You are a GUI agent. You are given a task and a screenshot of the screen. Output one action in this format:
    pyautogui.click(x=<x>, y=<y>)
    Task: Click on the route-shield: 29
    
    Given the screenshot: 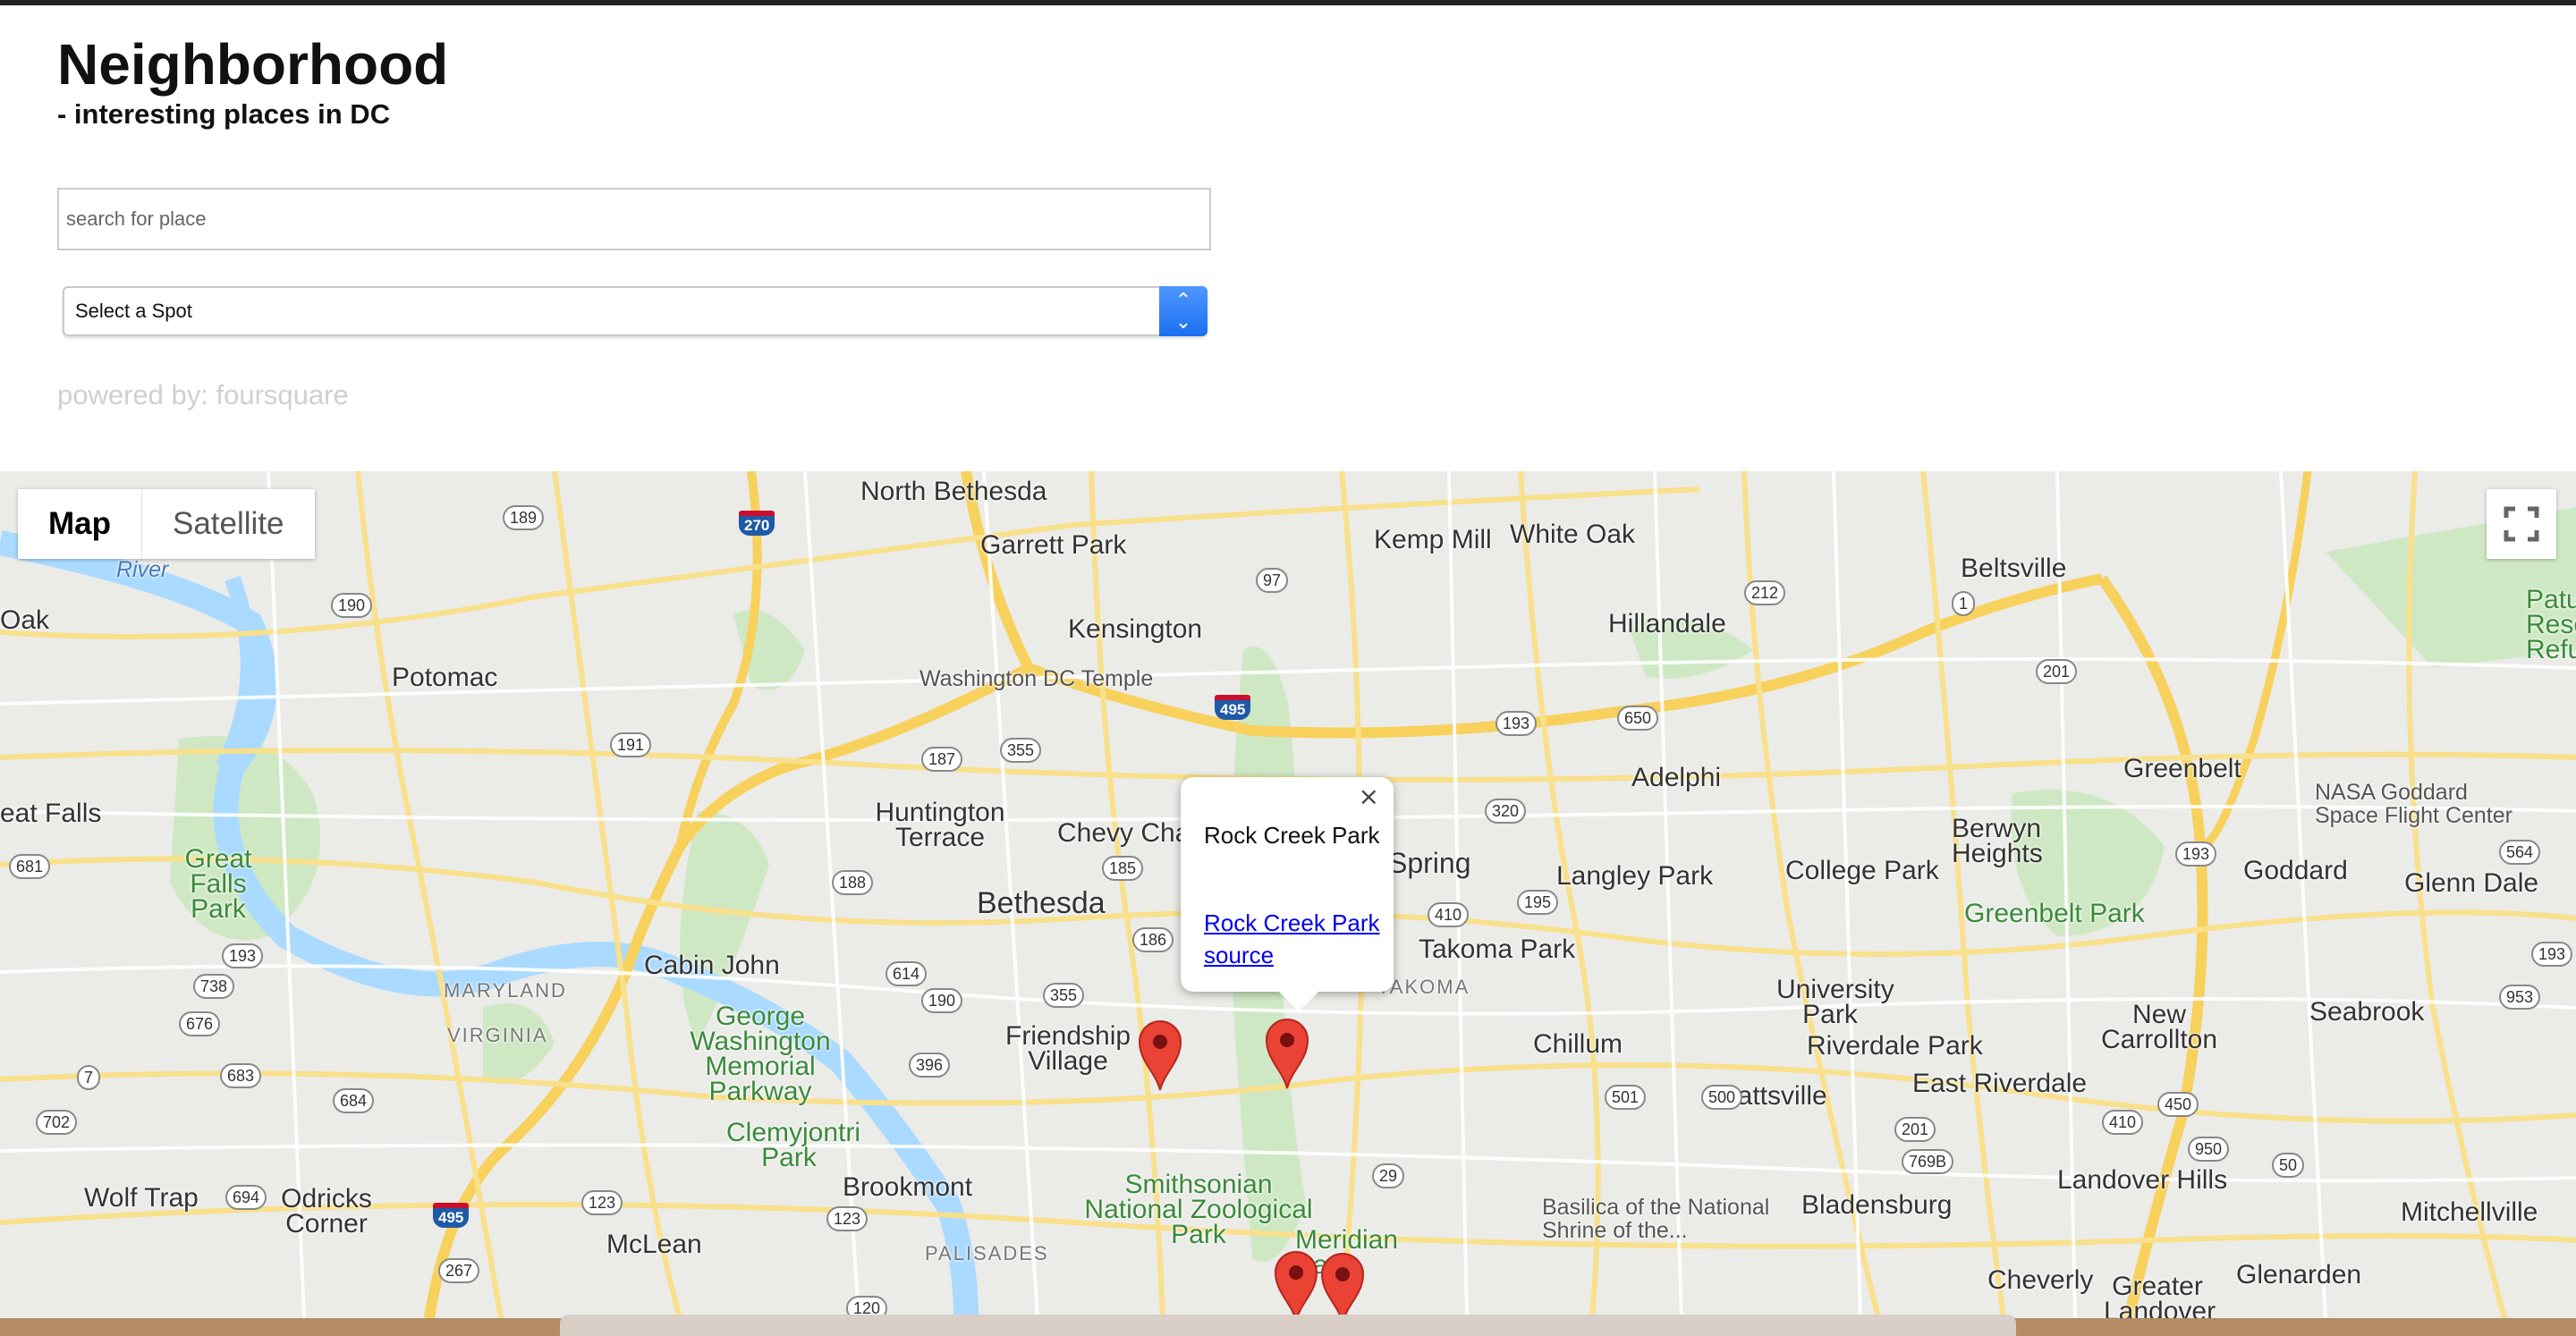 What is the action you would take?
    pyautogui.click(x=1388, y=1176)
    